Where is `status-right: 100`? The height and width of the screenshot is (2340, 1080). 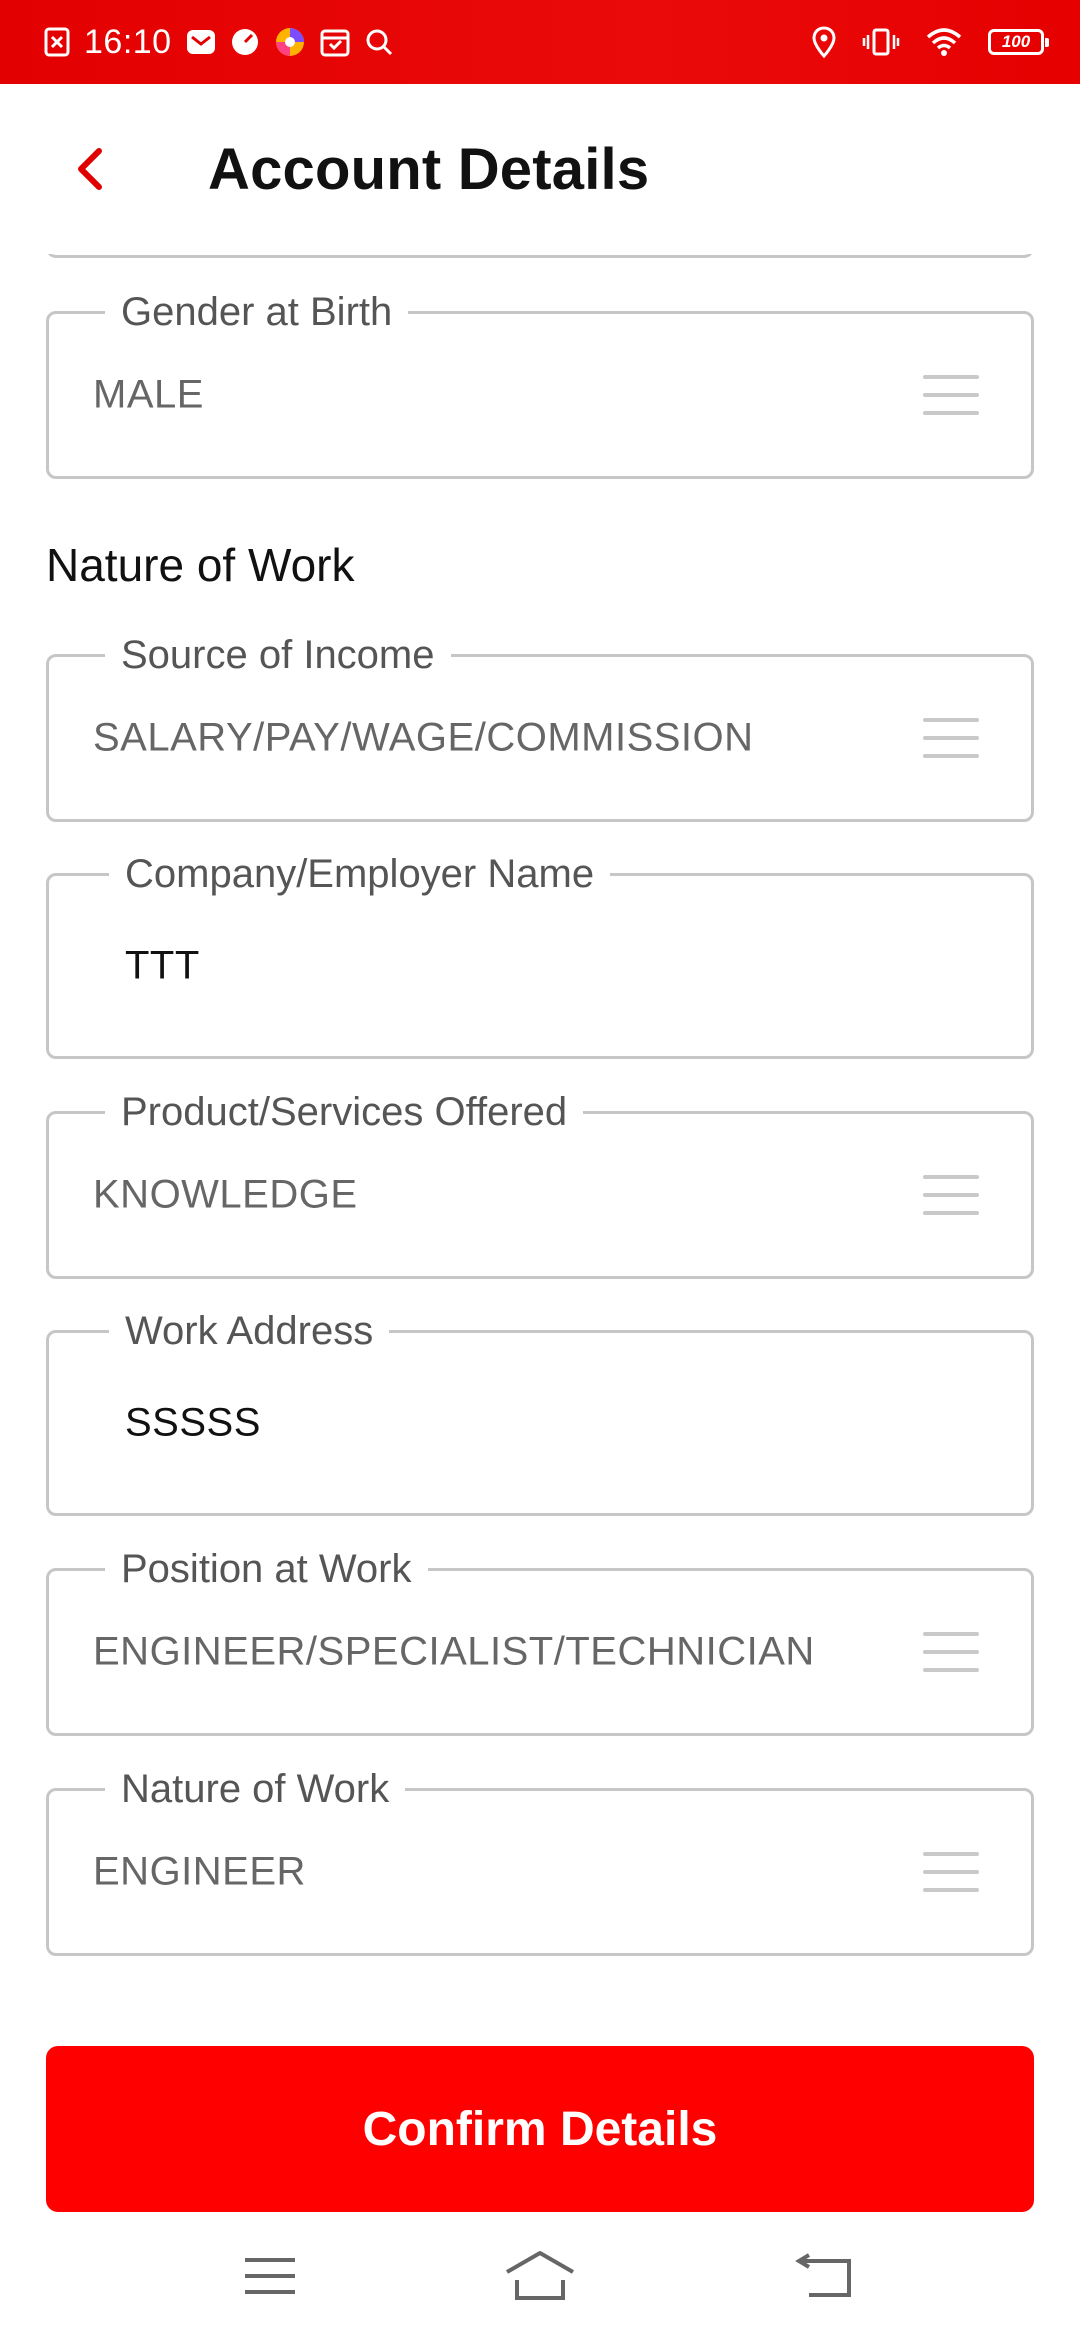 status-right: 100 is located at coordinates (930, 42).